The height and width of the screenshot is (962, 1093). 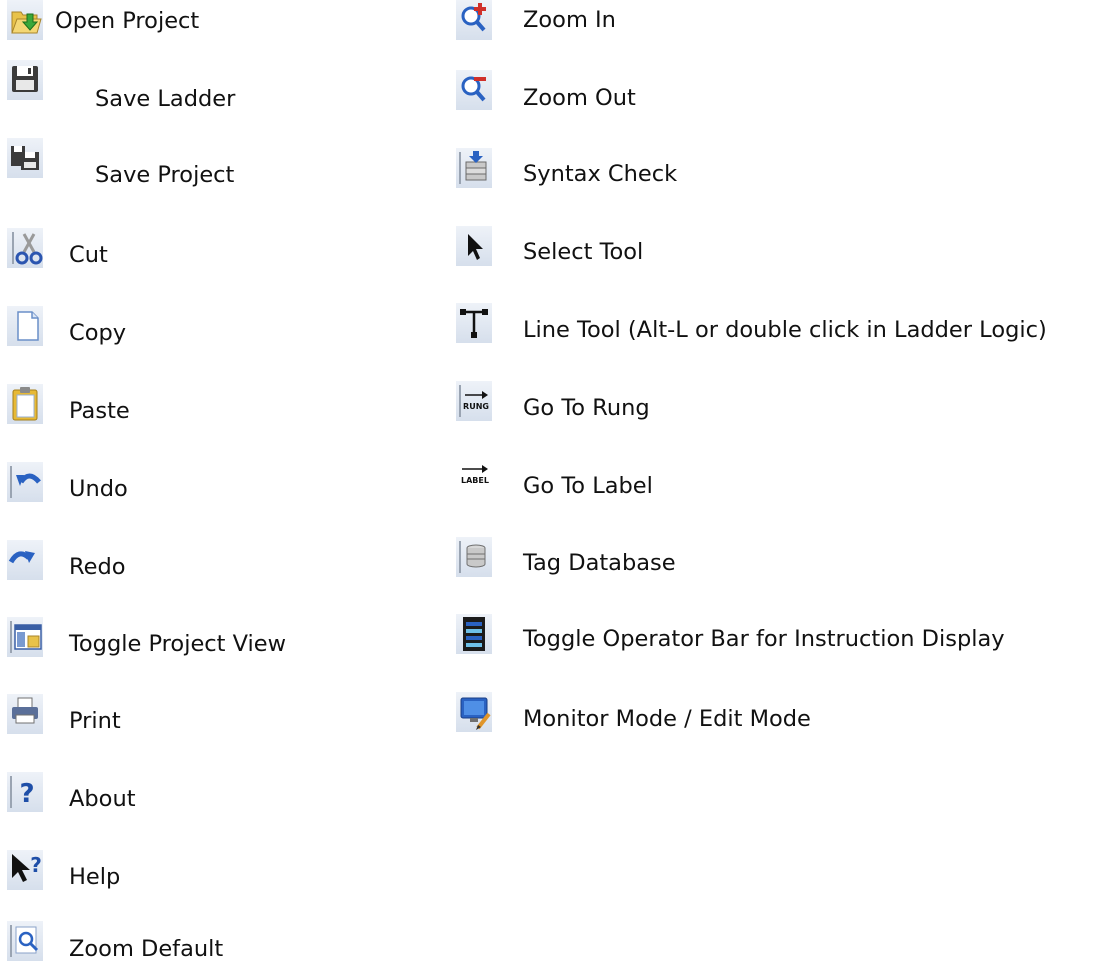 What do you see at coordinates (25, 80) in the screenshot?
I see `floppy-disk-icon` at bounding box center [25, 80].